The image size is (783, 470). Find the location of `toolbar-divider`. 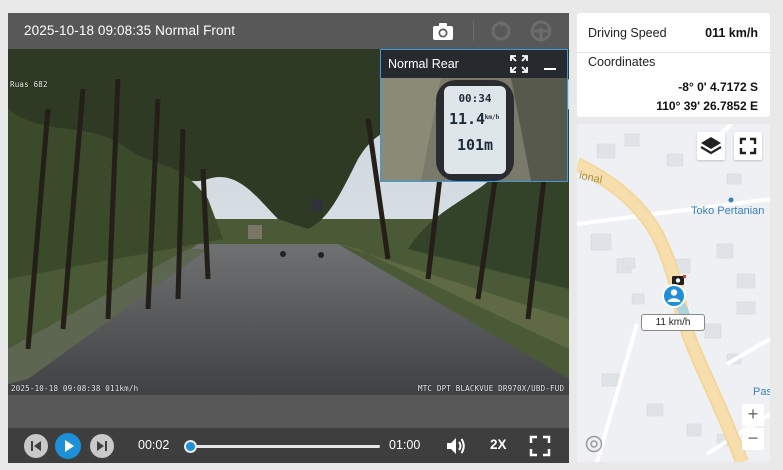

toolbar-divider is located at coordinates (473, 31).